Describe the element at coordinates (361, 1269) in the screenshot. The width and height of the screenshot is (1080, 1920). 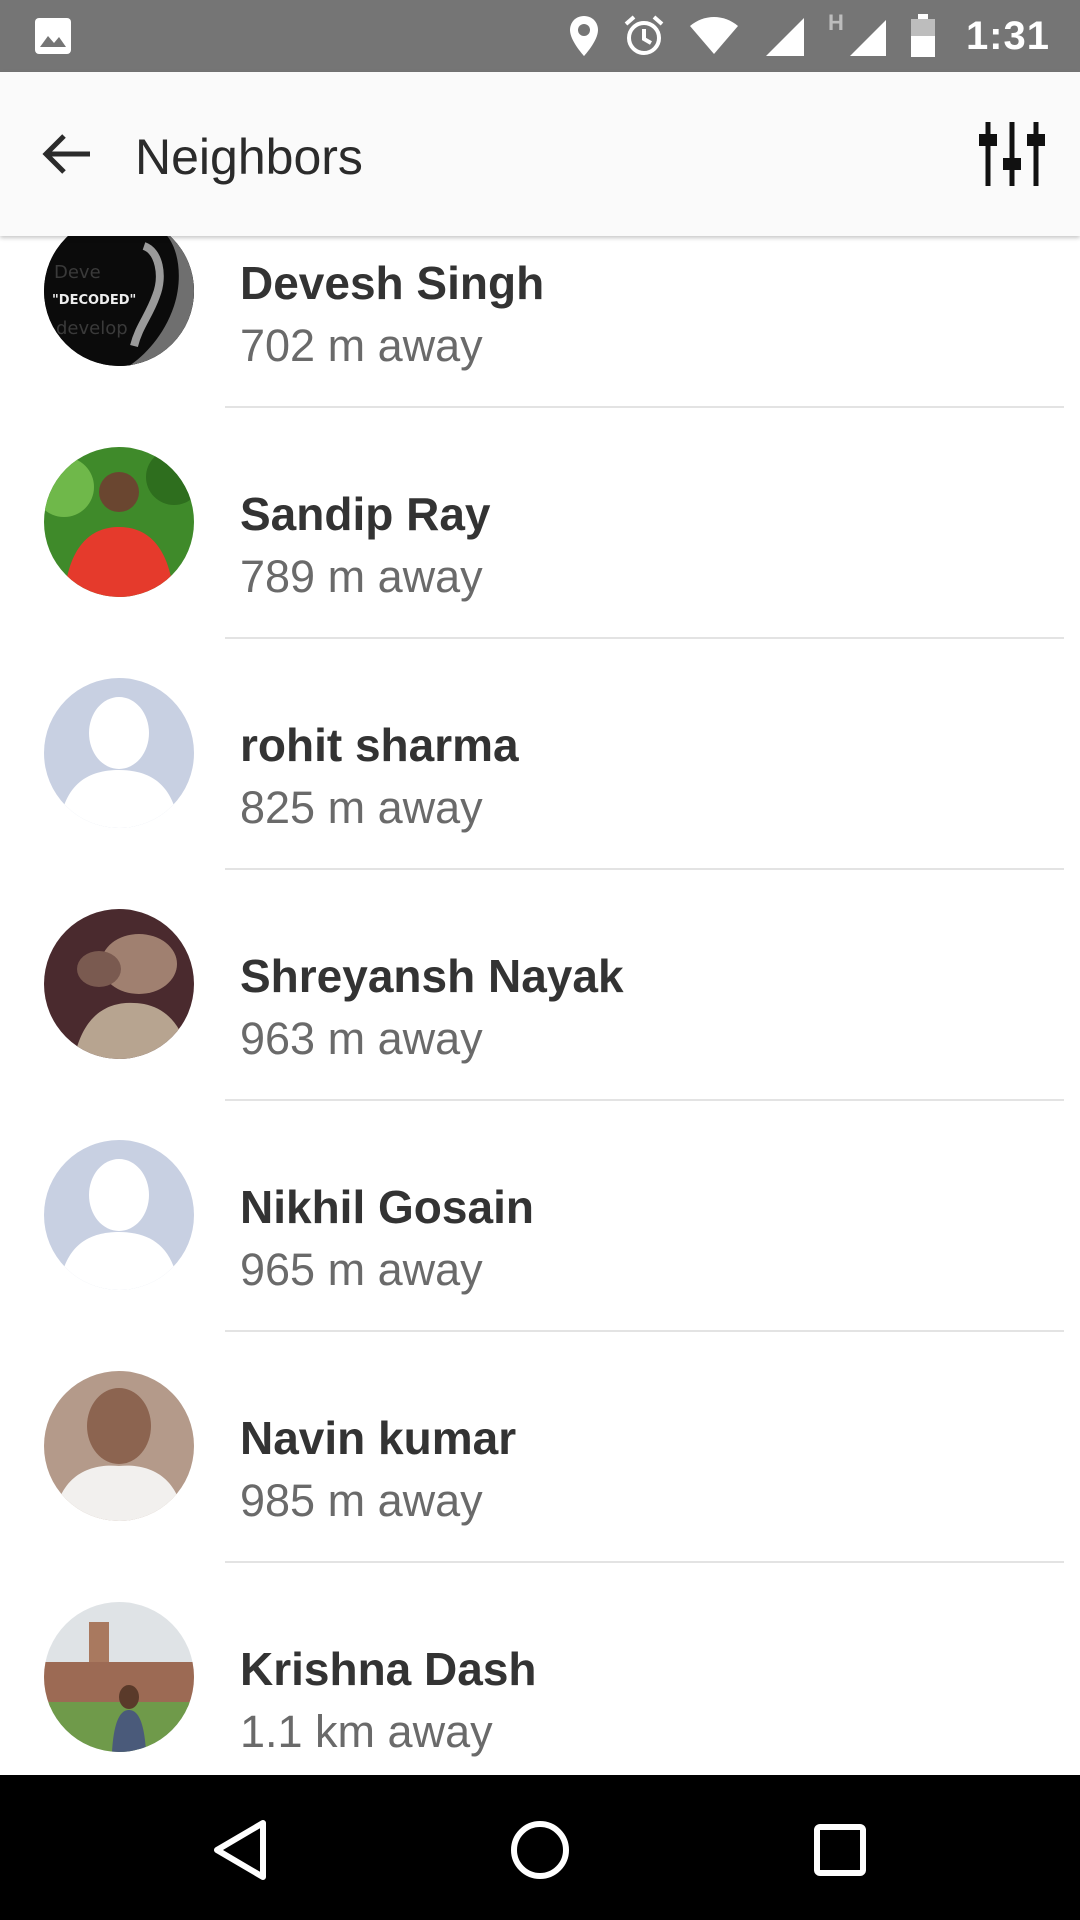
I see `neighbor-distance: 965 m away` at that location.